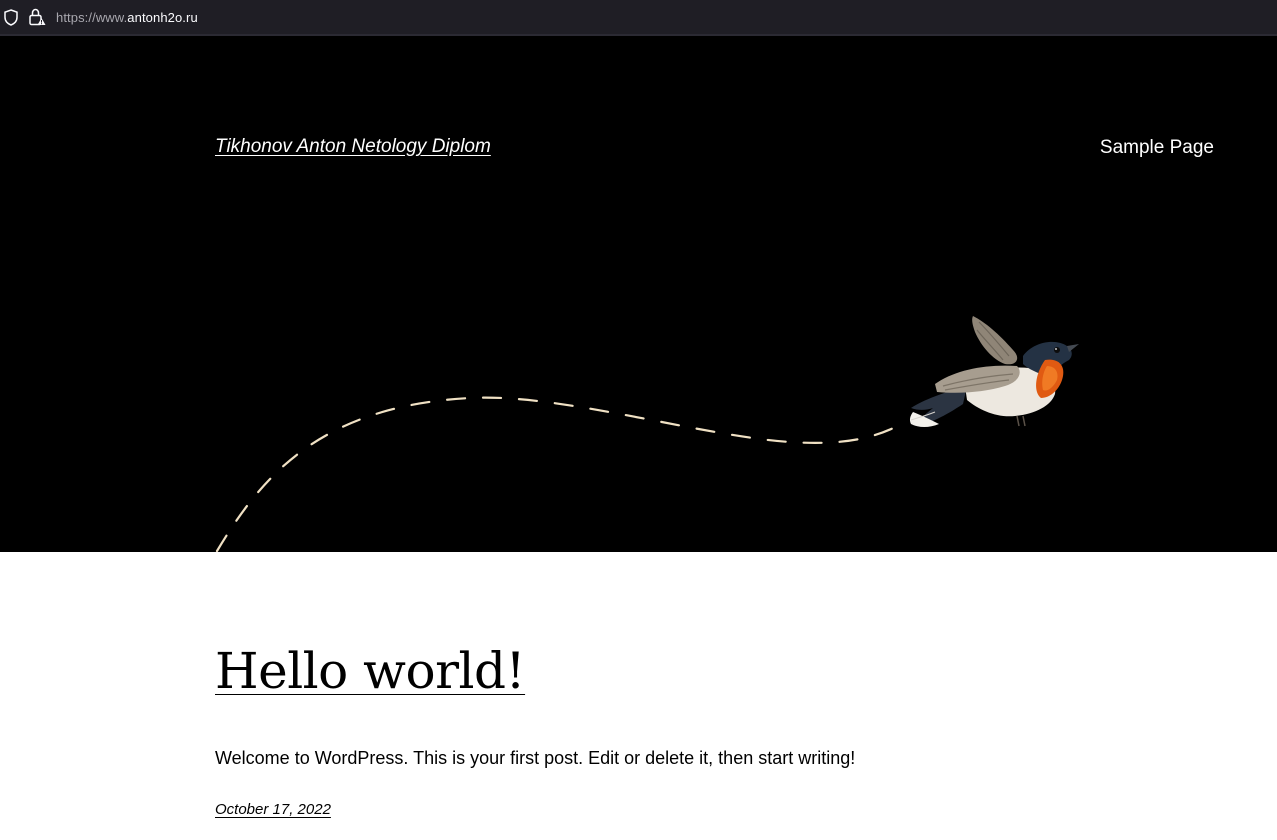 This screenshot has height=840, width=1277. Describe the element at coordinates (994, 371) in the screenshot. I see `bird-illustration` at that location.